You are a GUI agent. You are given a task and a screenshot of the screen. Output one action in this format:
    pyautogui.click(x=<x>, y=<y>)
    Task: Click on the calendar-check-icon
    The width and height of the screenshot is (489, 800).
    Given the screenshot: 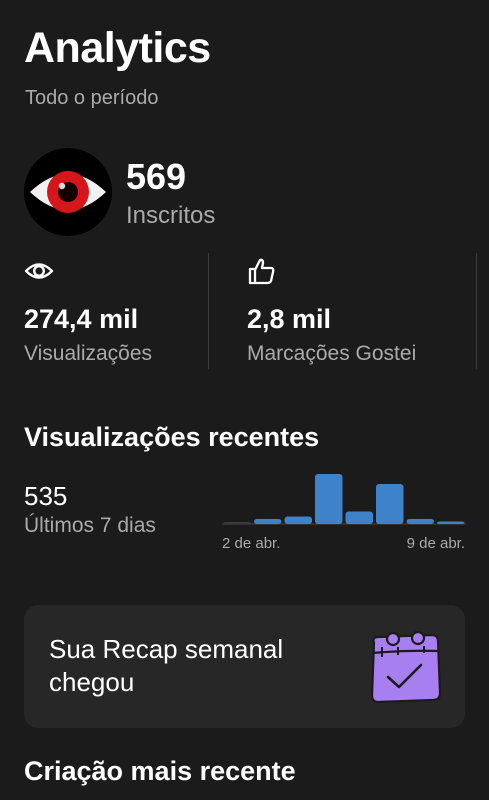 What is the action you would take?
    pyautogui.click(x=406, y=667)
    